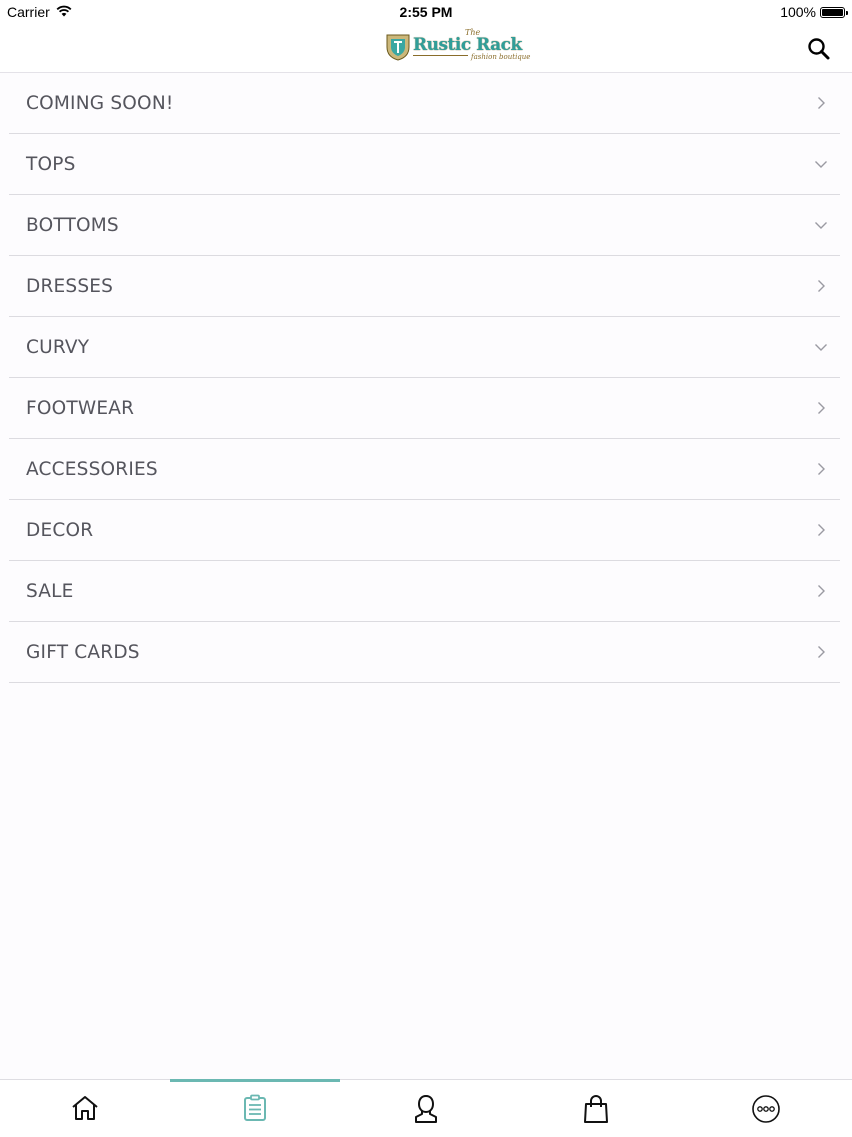 The width and height of the screenshot is (852, 1137). Describe the element at coordinates (424, 103) in the screenshot. I see `menu-item: COMING SOON!` at that location.